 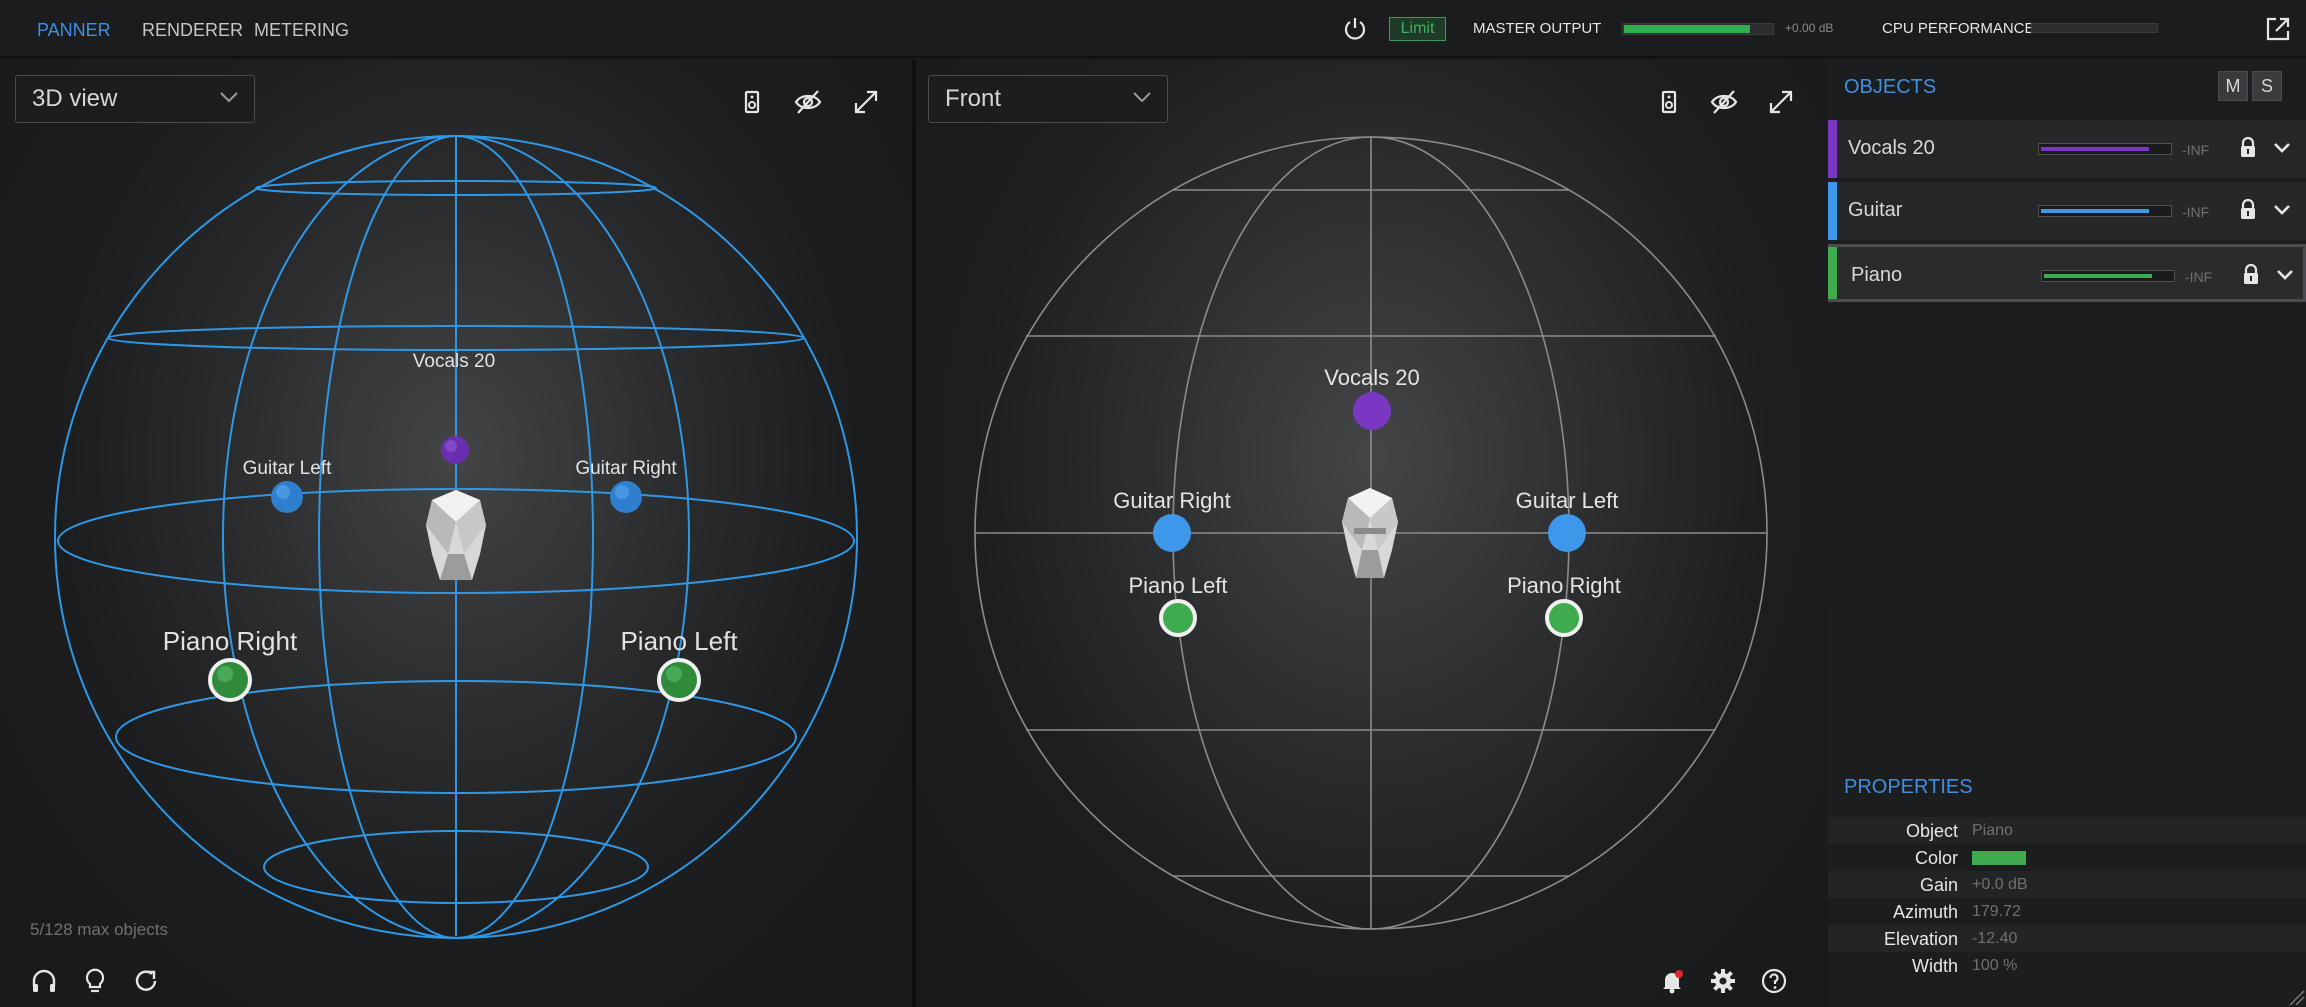 What do you see at coordinates (626, 497) in the screenshot?
I see `object-guitar-right-3d` at bounding box center [626, 497].